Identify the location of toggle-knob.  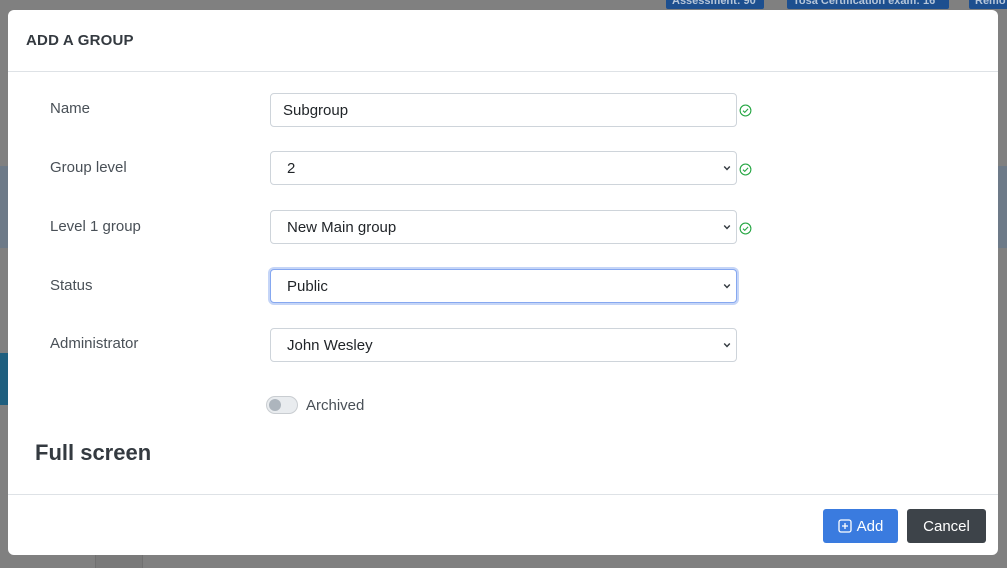
(275, 405).